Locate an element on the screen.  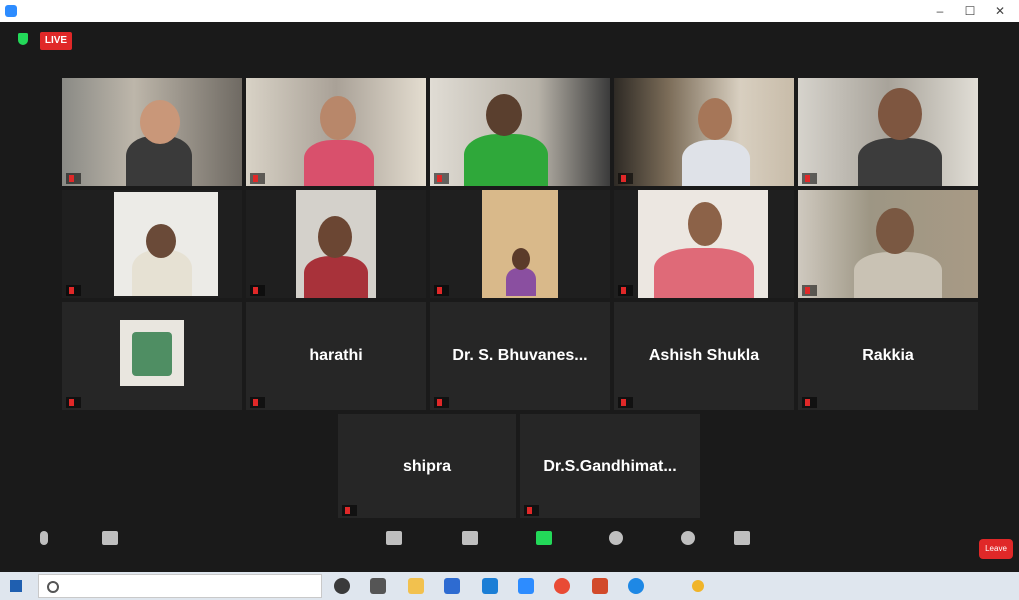
zoom-taskbar-icon is located at coordinates (526, 586).